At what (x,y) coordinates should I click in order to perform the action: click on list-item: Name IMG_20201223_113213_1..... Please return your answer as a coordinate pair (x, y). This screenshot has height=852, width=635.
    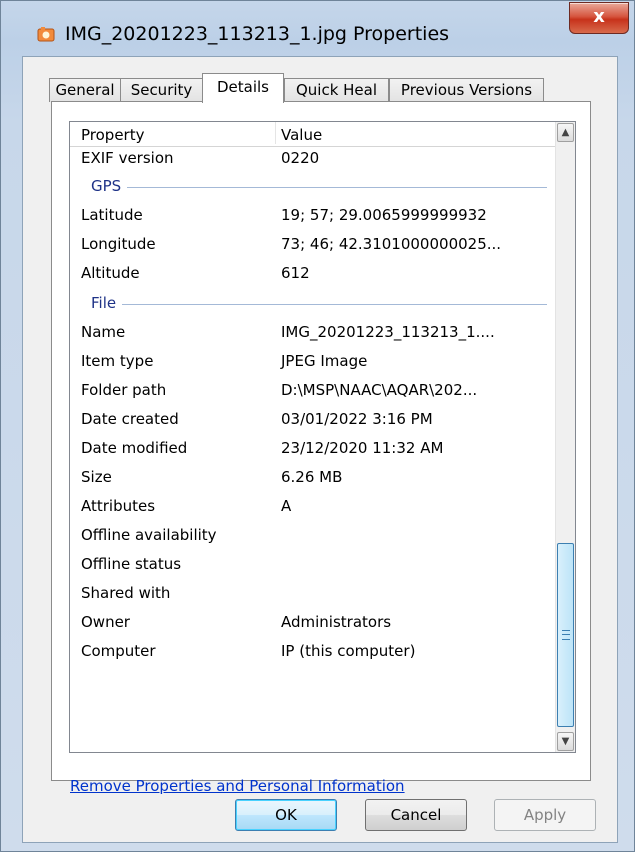
    Looking at the image, I should click on (312, 334).